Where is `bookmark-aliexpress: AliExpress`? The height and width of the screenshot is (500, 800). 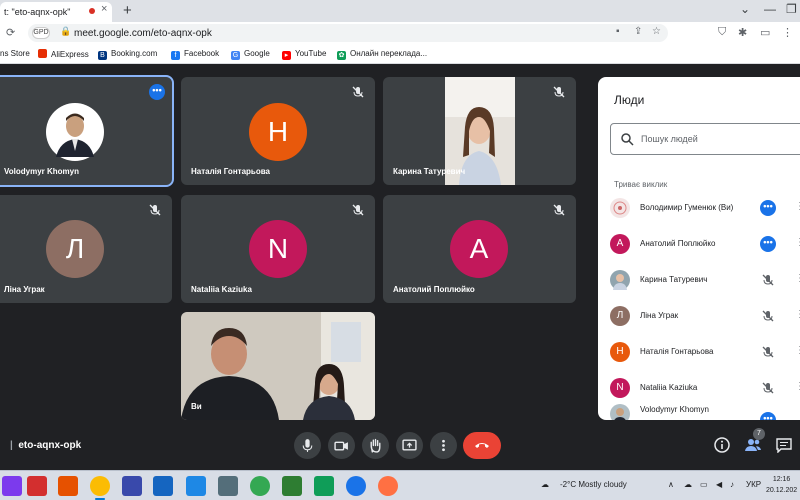
bookmark-aliexpress: AliExpress is located at coordinates (63, 54).